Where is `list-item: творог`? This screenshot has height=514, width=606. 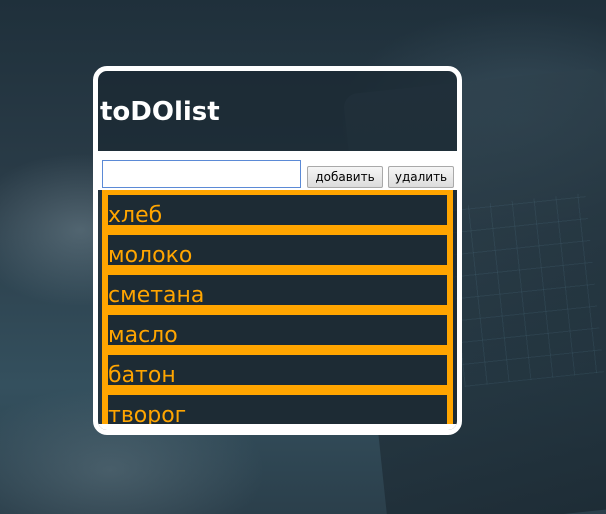 list-item: творог is located at coordinates (277, 410).